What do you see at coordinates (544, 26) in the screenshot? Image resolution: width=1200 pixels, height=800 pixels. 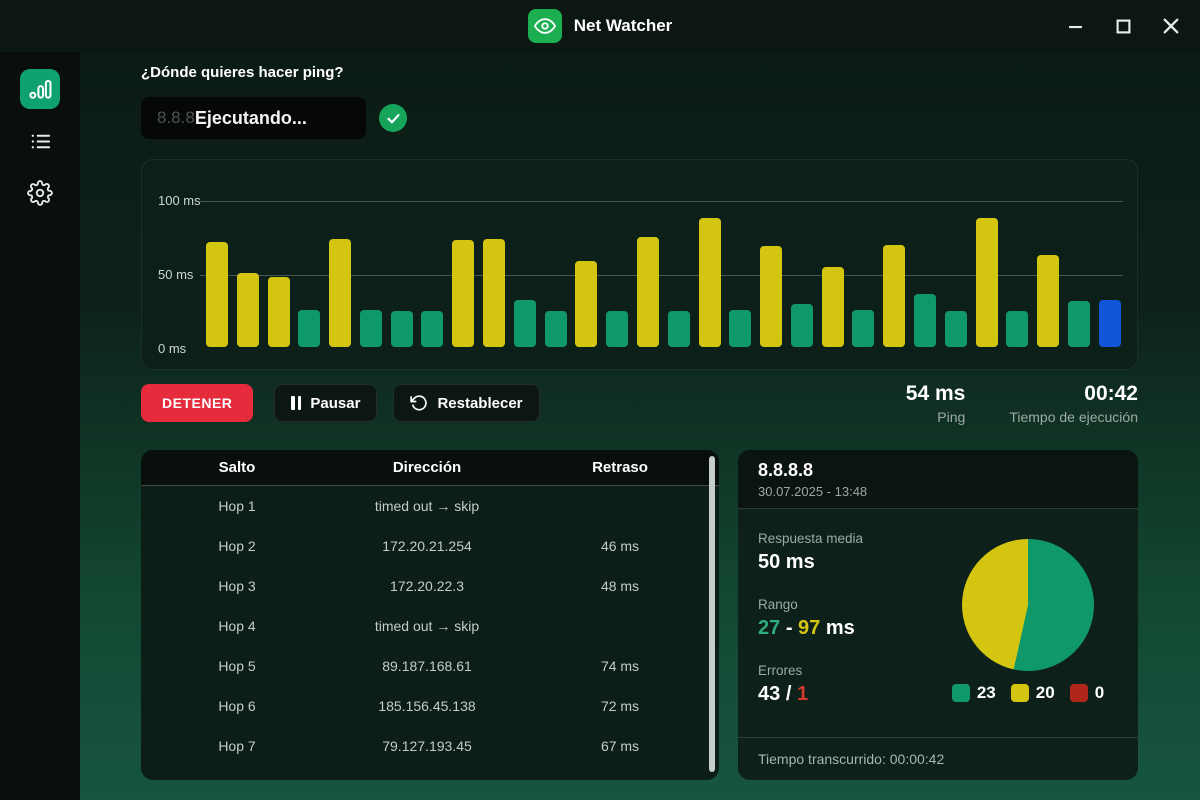 I see `app-logo-eye-icon` at bounding box center [544, 26].